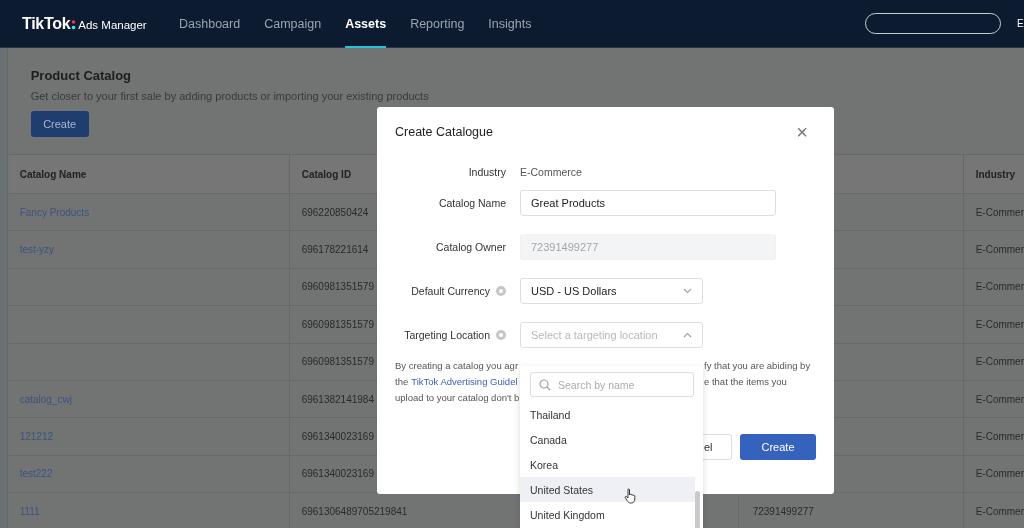 Image resolution: width=1024 pixels, height=528 pixels. What do you see at coordinates (457, 398) in the screenshot?
I see `notice-text: upload to your catalog don't b` at bounding box center [457, 398].